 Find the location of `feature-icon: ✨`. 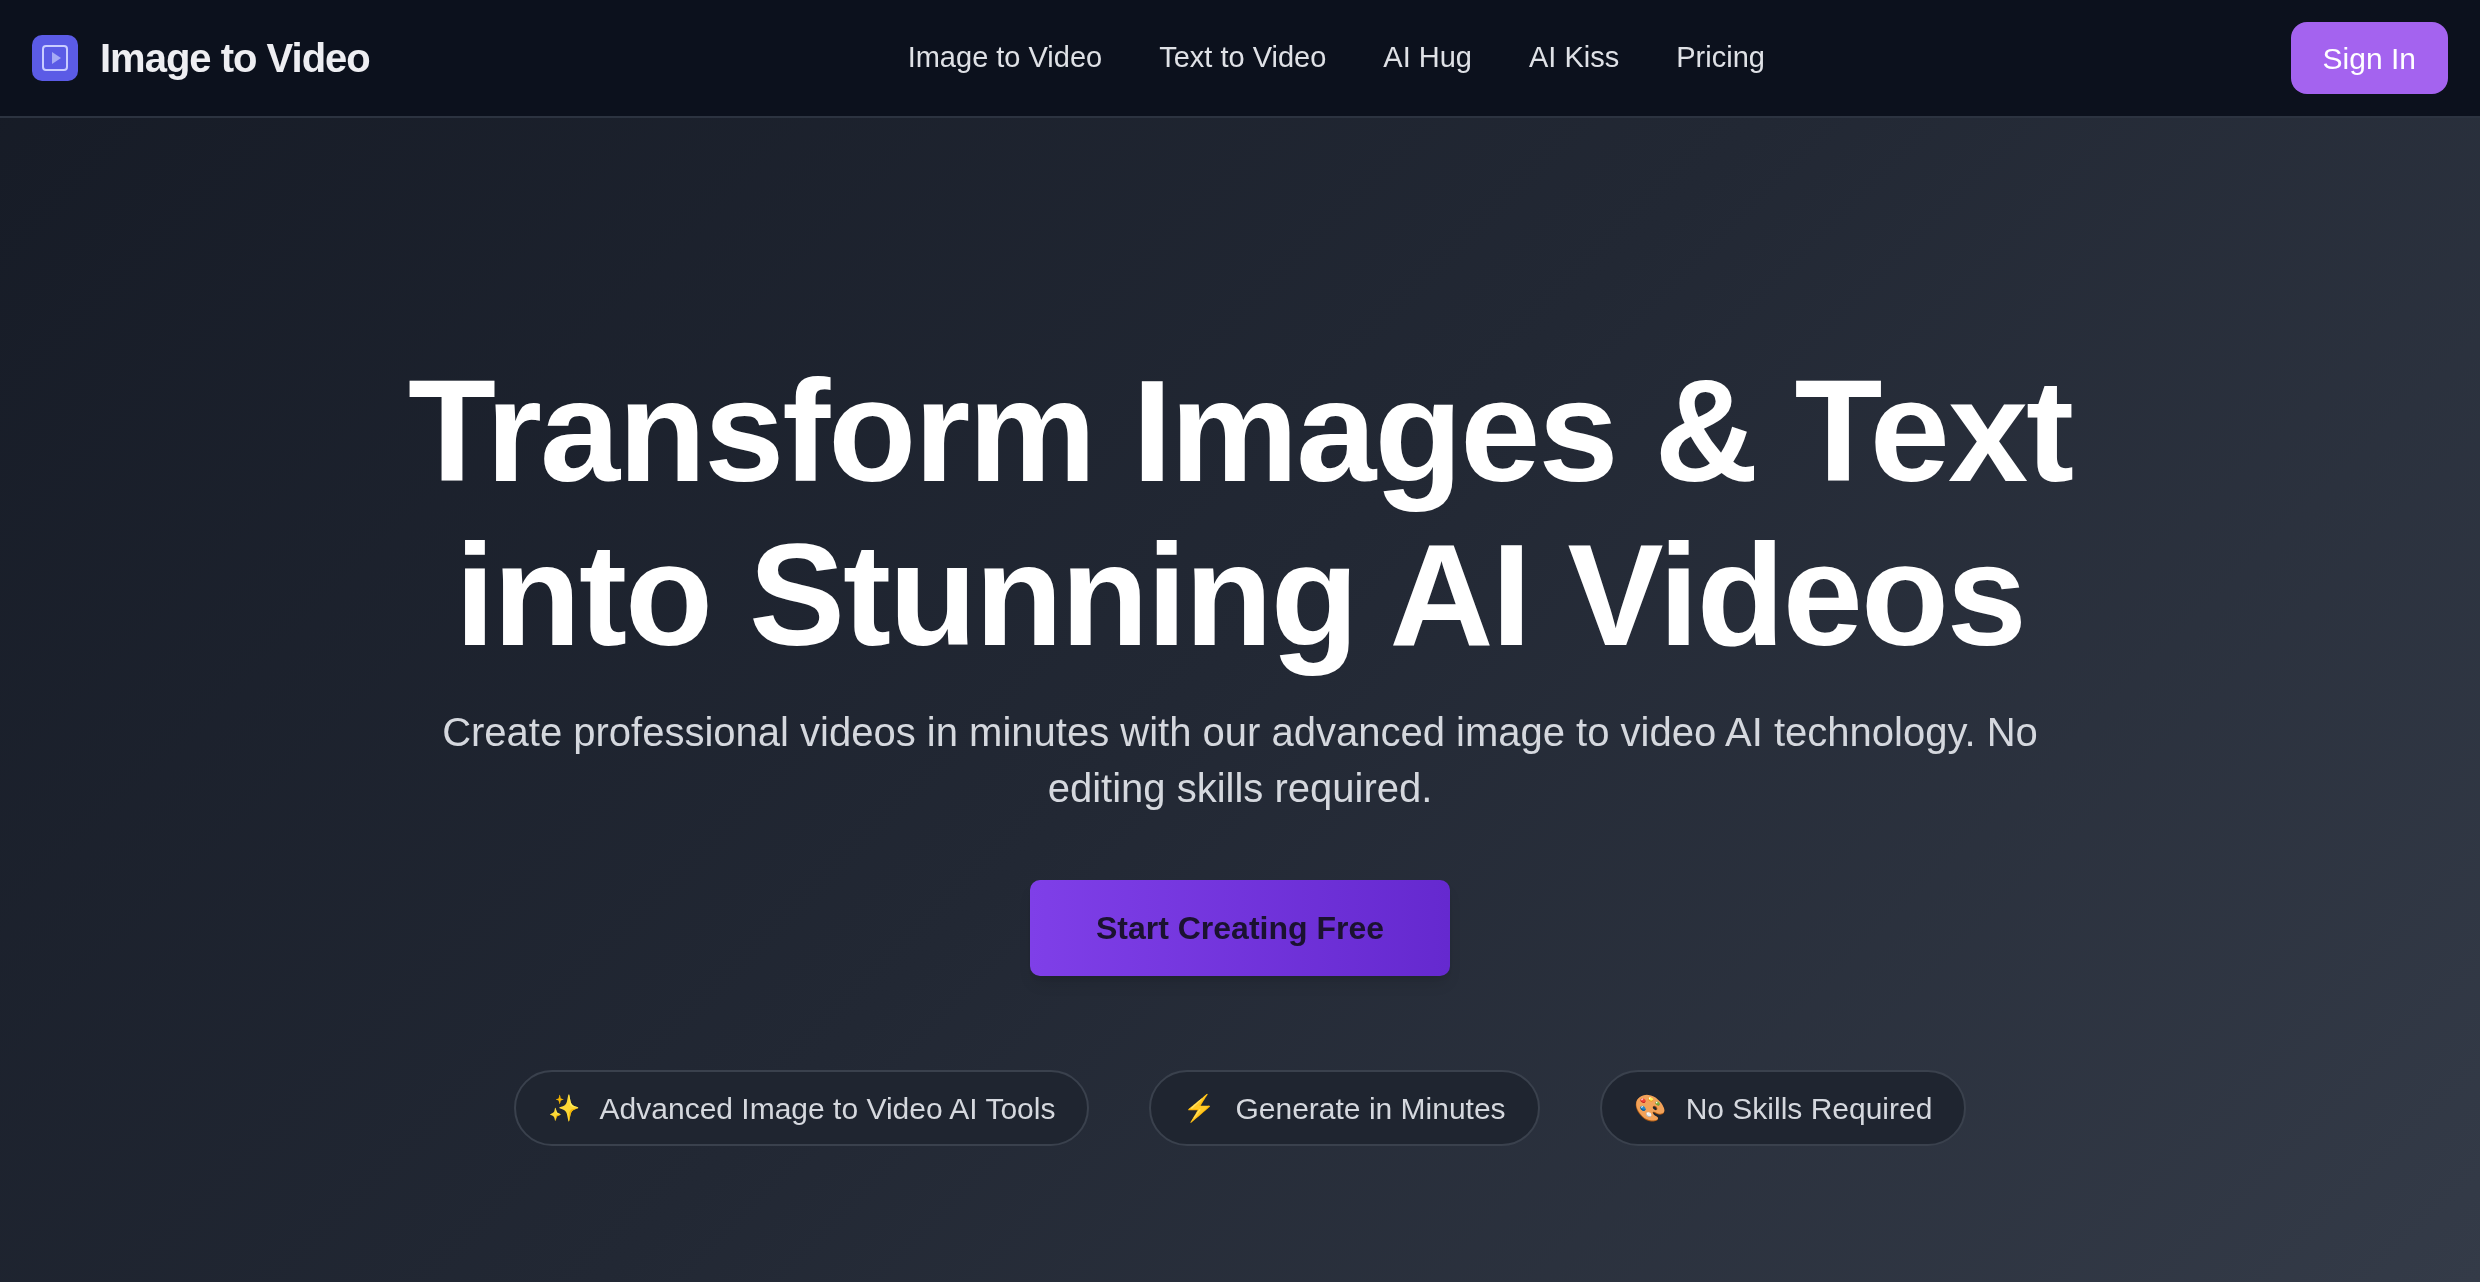

feature-icon: ✨ is located at coordinates (563, 1108).